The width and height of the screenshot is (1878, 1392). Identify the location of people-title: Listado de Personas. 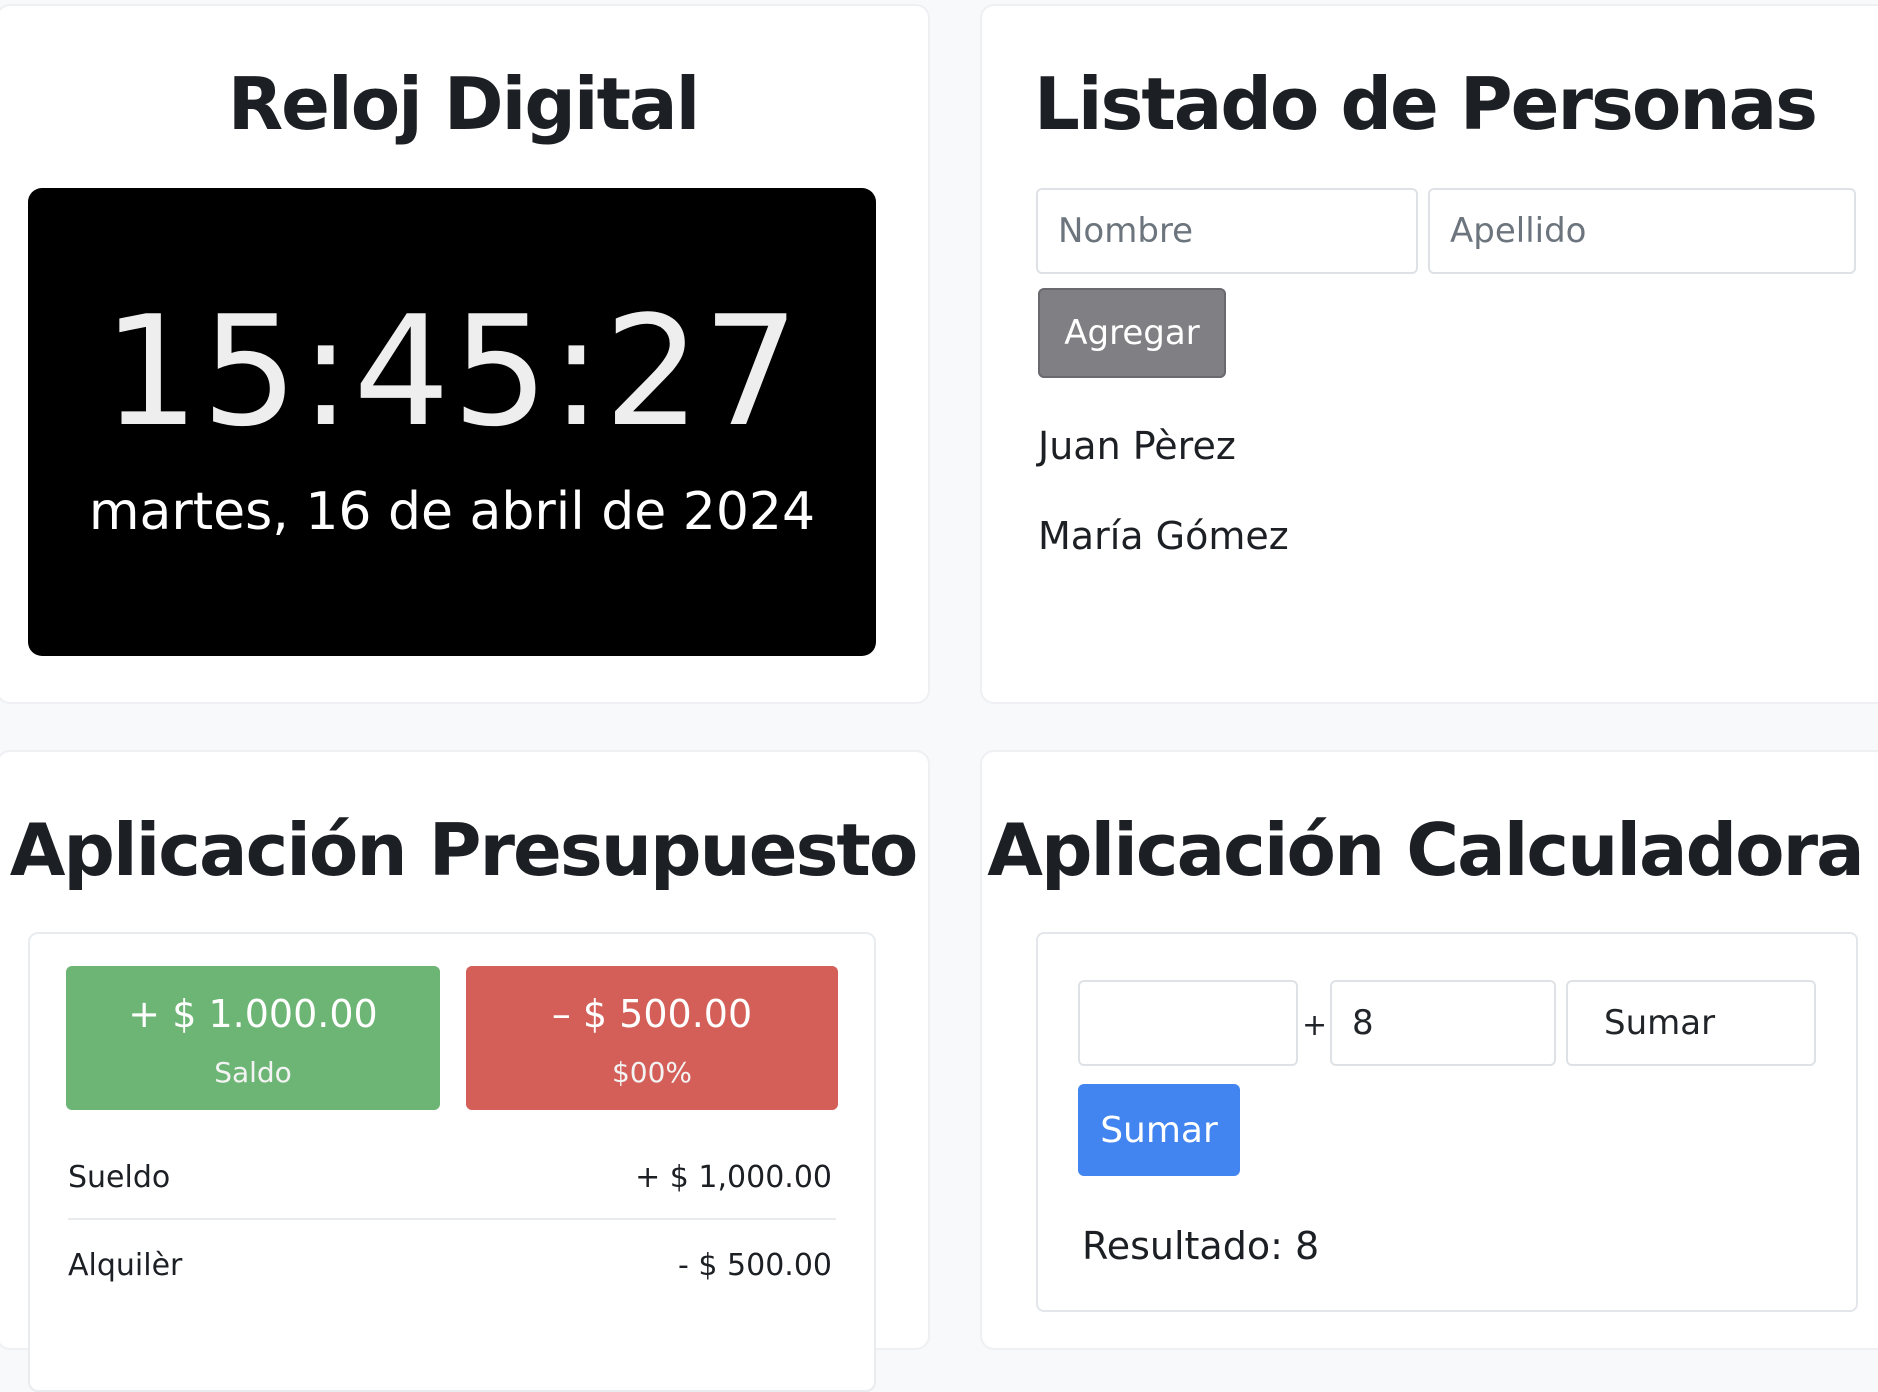
(1425, 104).